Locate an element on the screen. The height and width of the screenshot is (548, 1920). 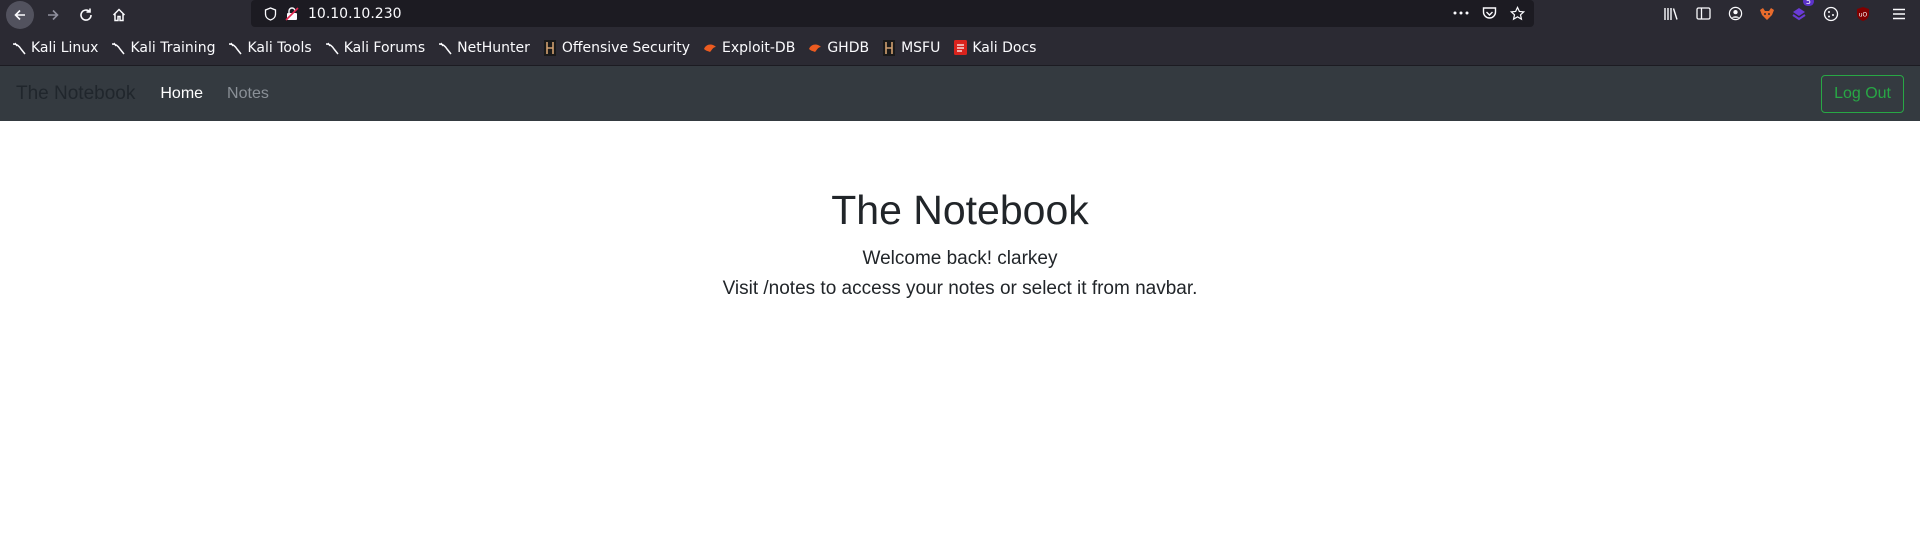
bookmark-label: NetHunter is located at coordinates (493, 47).